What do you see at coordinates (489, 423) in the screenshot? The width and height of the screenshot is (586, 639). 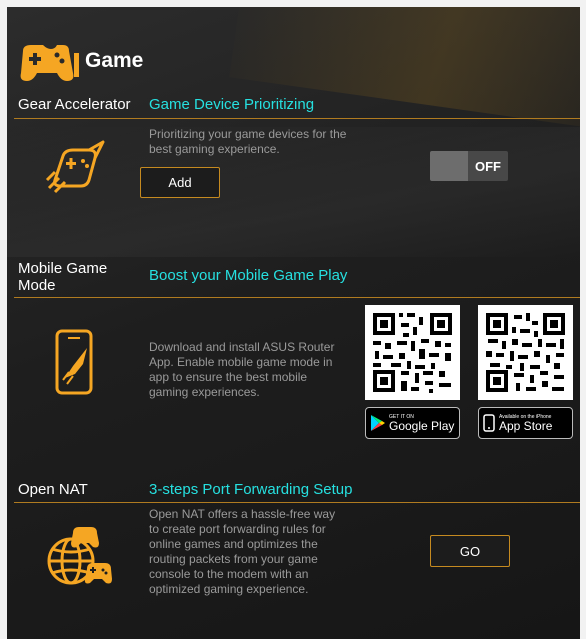 I see `iphone-icon` at bounding box center [489, 423].